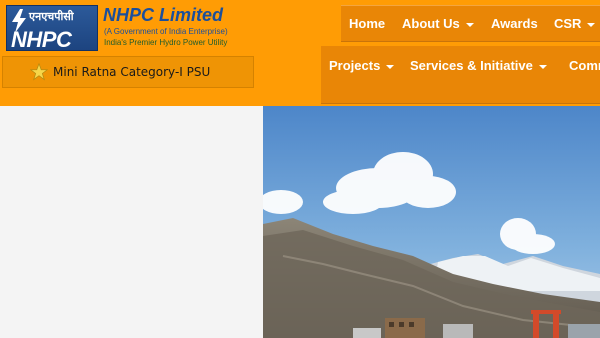  I want to click on brand-tagline: India's Premier Hydro Power Utility, so click(166, 42).